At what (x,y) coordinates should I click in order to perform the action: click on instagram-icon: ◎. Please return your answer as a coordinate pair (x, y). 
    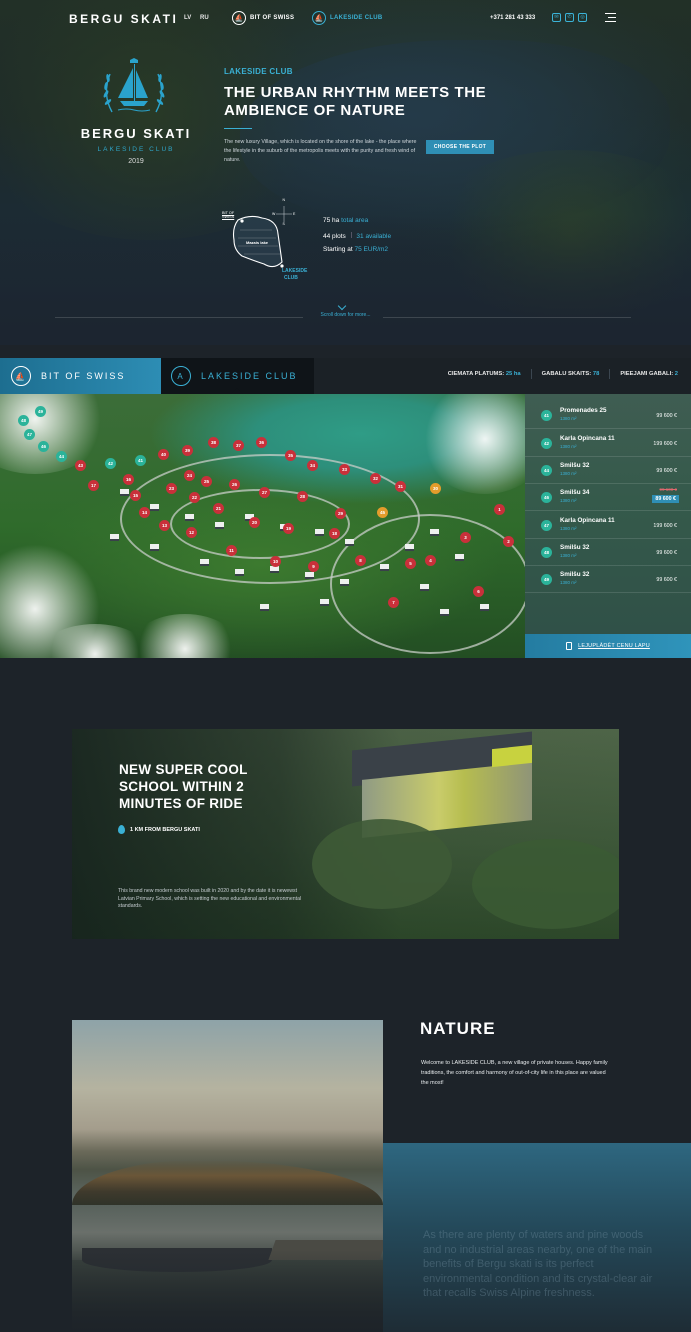
    Looking at the image, I should click on (582, 17).